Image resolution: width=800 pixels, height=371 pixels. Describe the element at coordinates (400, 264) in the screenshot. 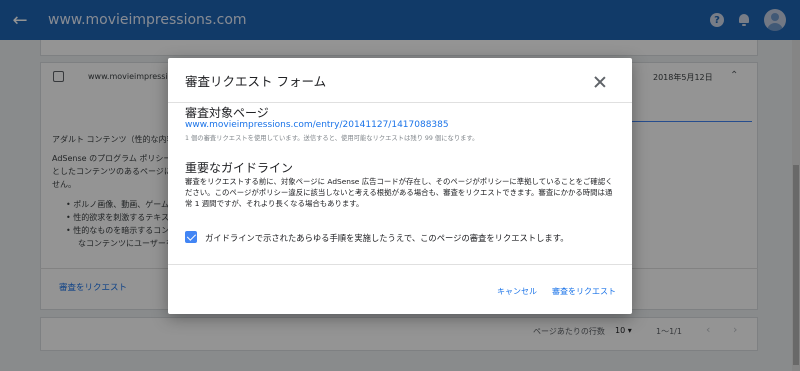

I see `dialog-footer-divider` at that location.